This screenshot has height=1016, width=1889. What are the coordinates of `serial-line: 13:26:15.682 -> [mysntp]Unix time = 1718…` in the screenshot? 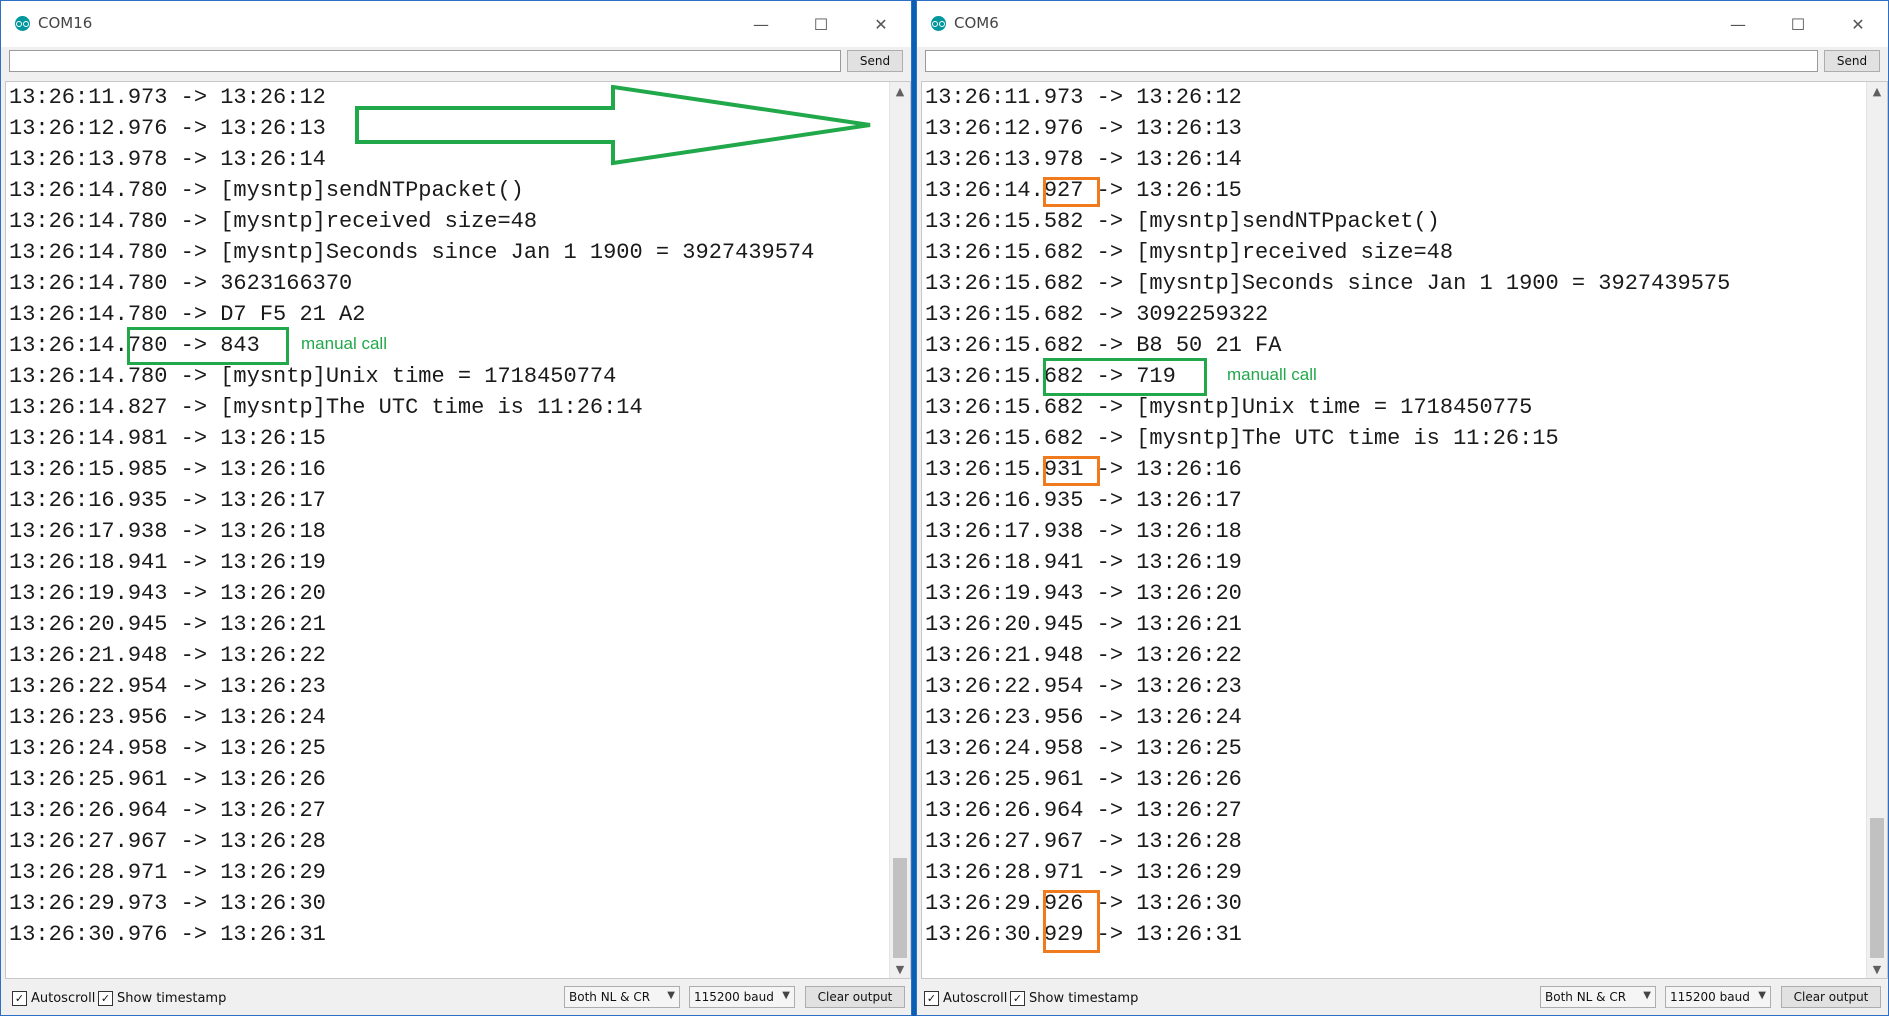 It's located at (1229, 407).